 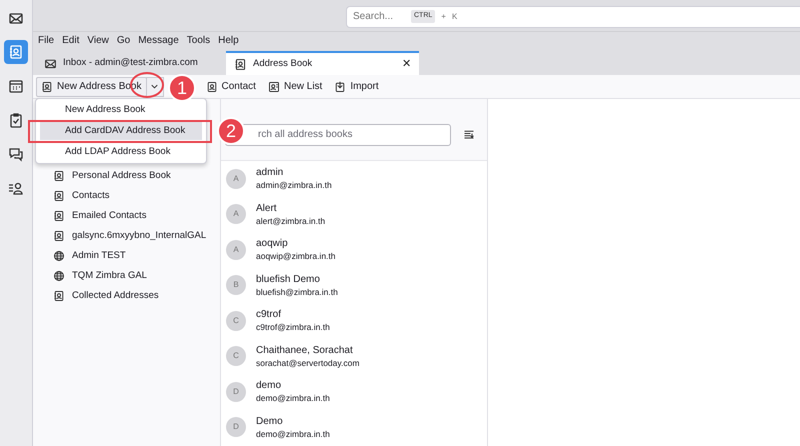 What do you see at coordinates (121, 110) in the screenshot?
I see `menu-item: New Address Book` at bounding box center [121, 110].